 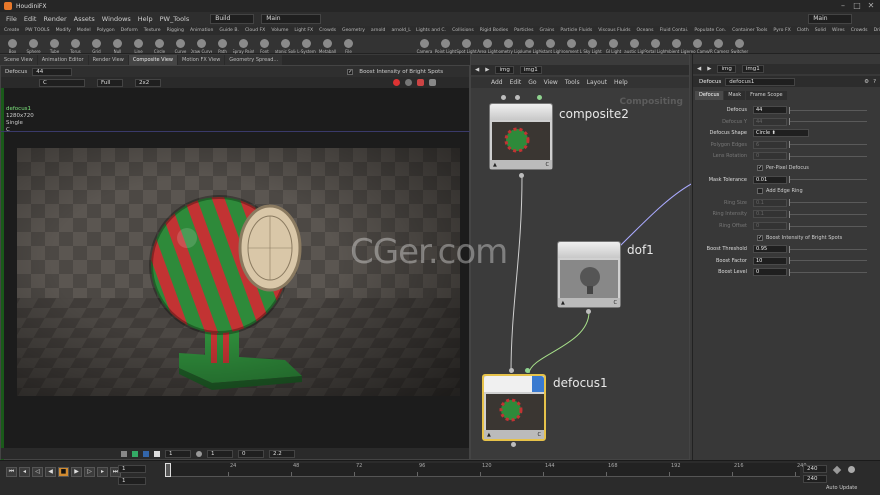 What do you see at coordinates (760, 237) in the screenshot?
I see `checkbox-boost-intensity-of-bright-spots: ✓` at bounding box center [760, 237].